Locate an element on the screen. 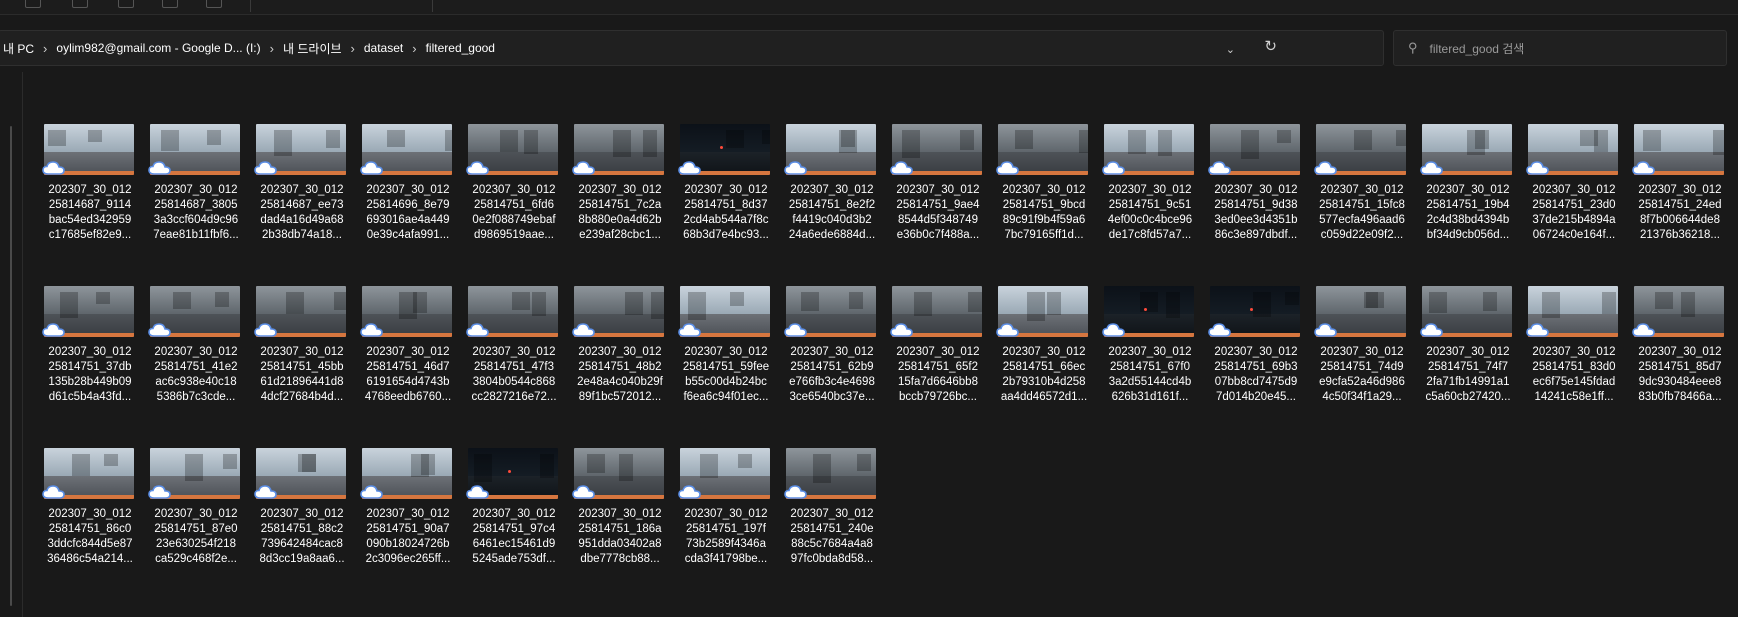 The width and height of the screenshot is (1738, 617). paste-icon is located at coordinates (126, 4).